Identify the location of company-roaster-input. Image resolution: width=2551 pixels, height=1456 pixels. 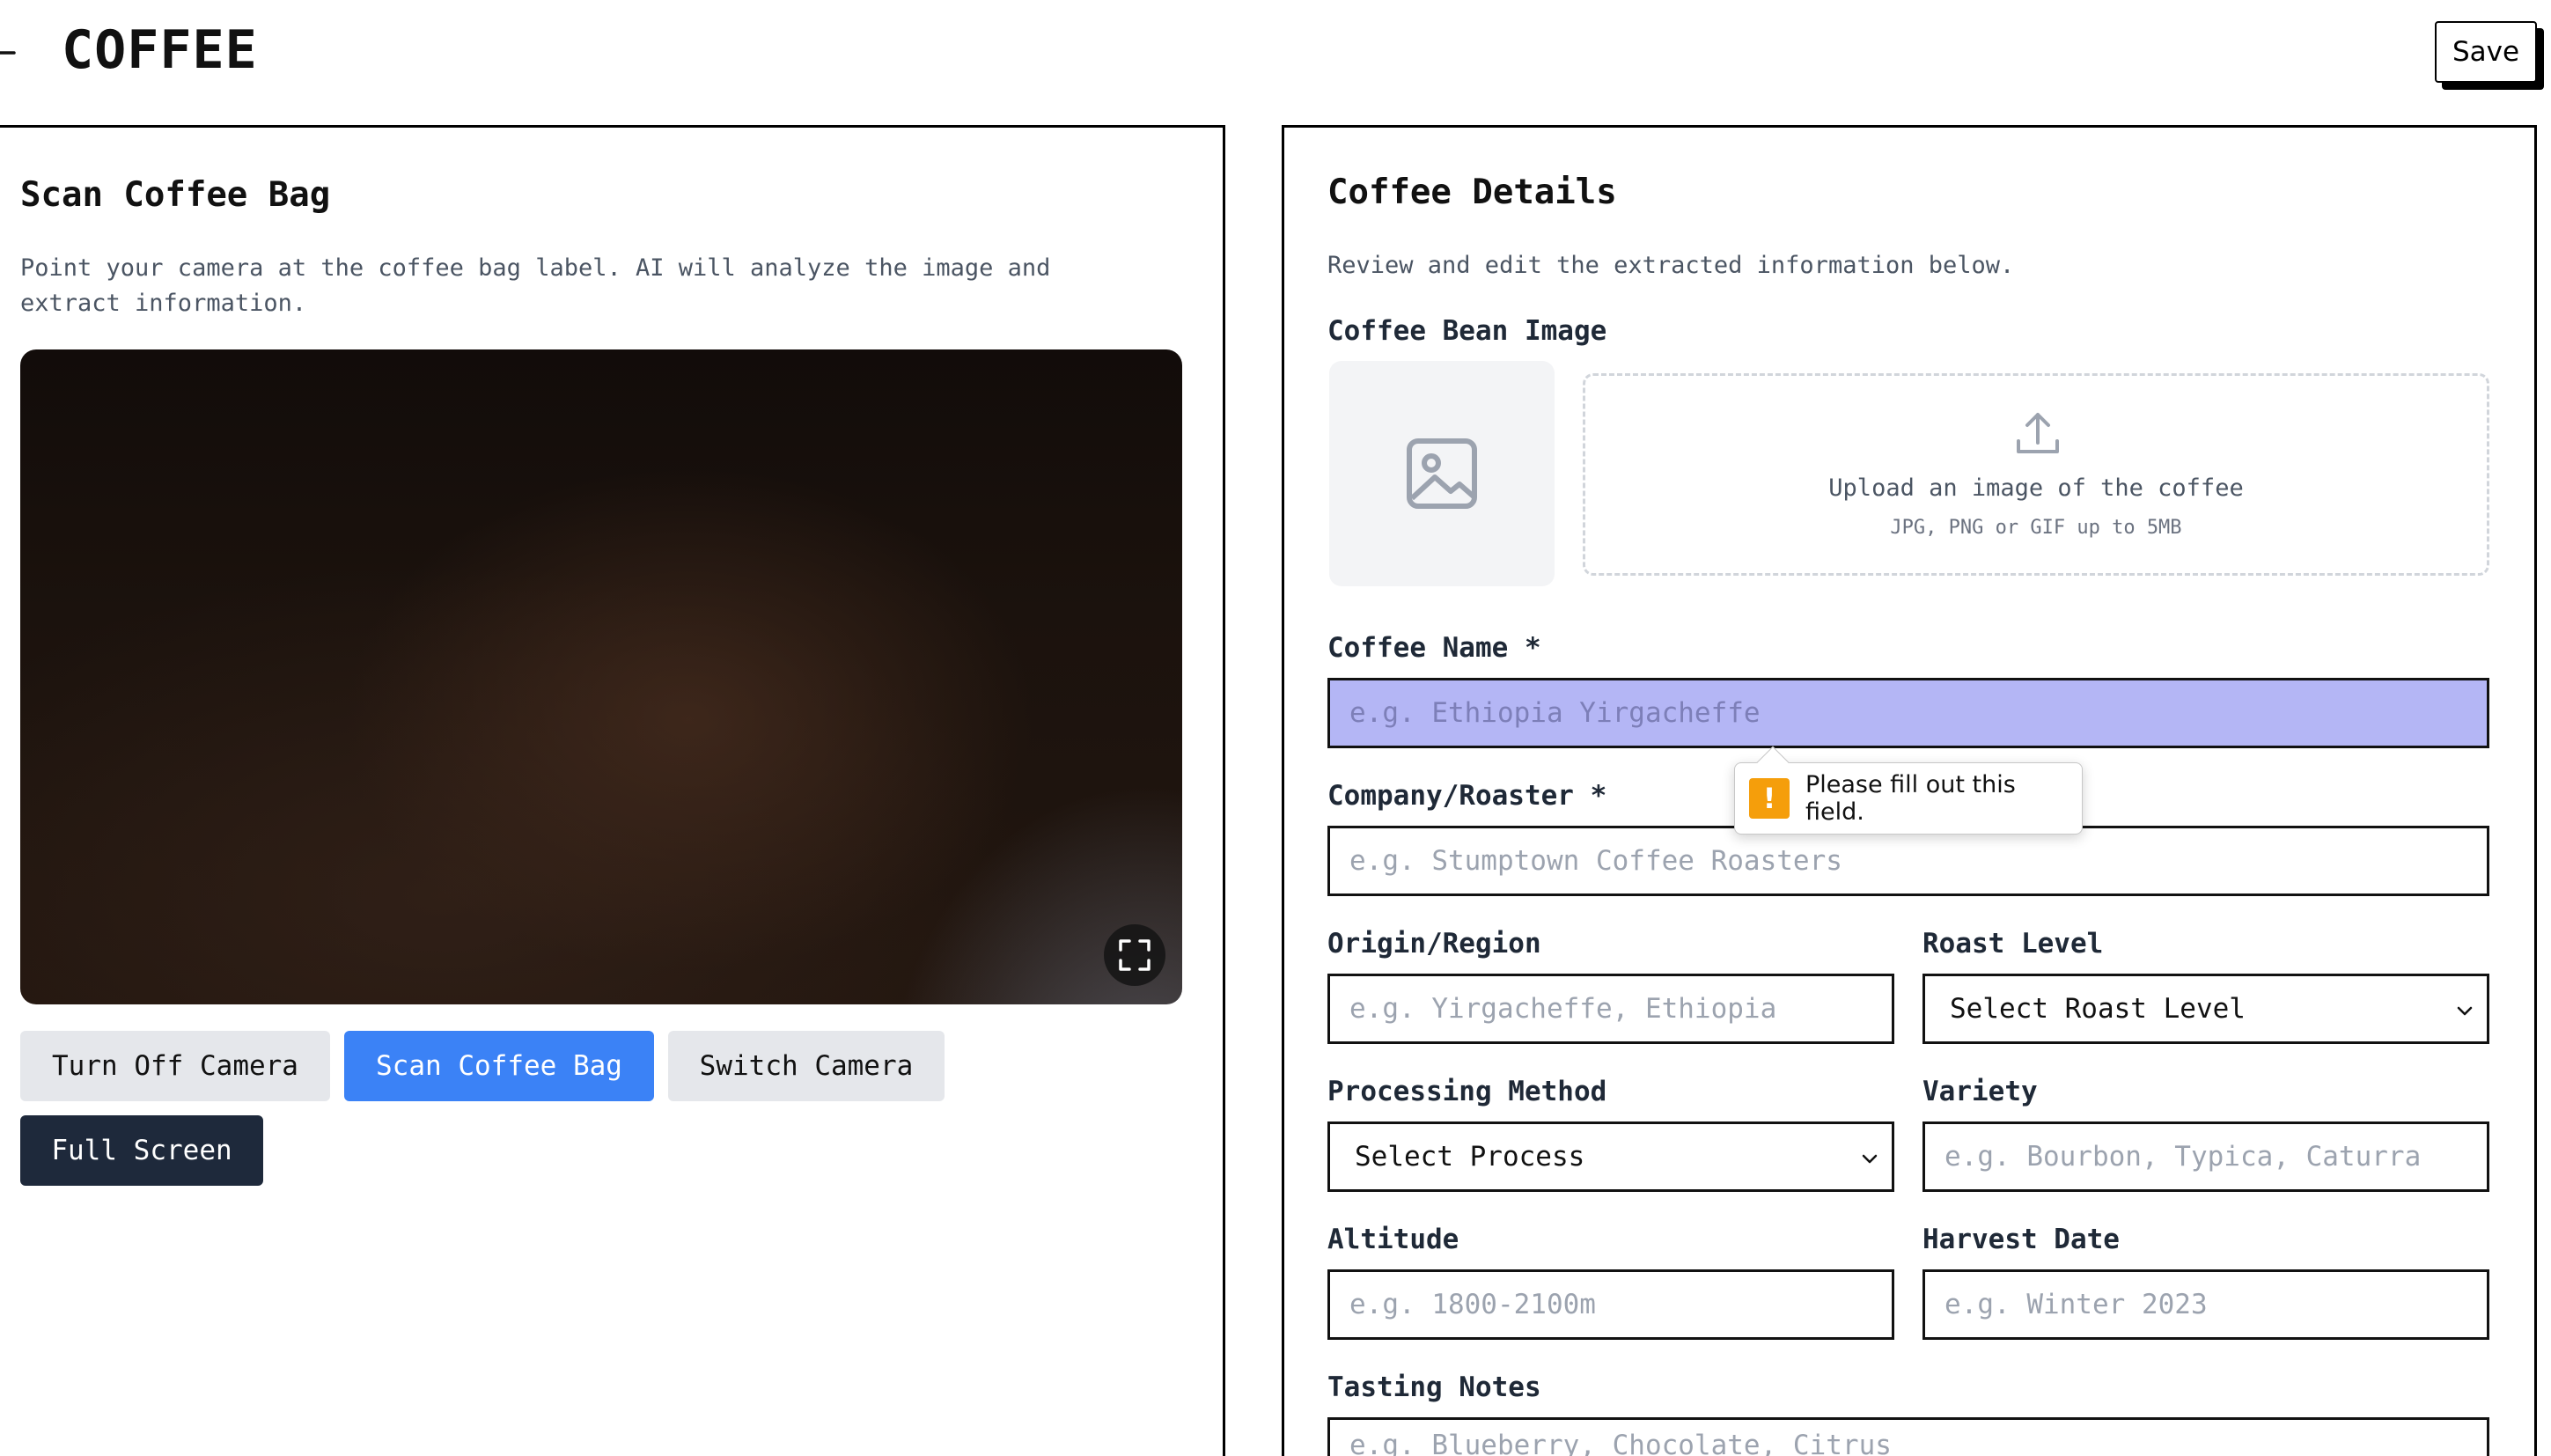
(1908, 861).